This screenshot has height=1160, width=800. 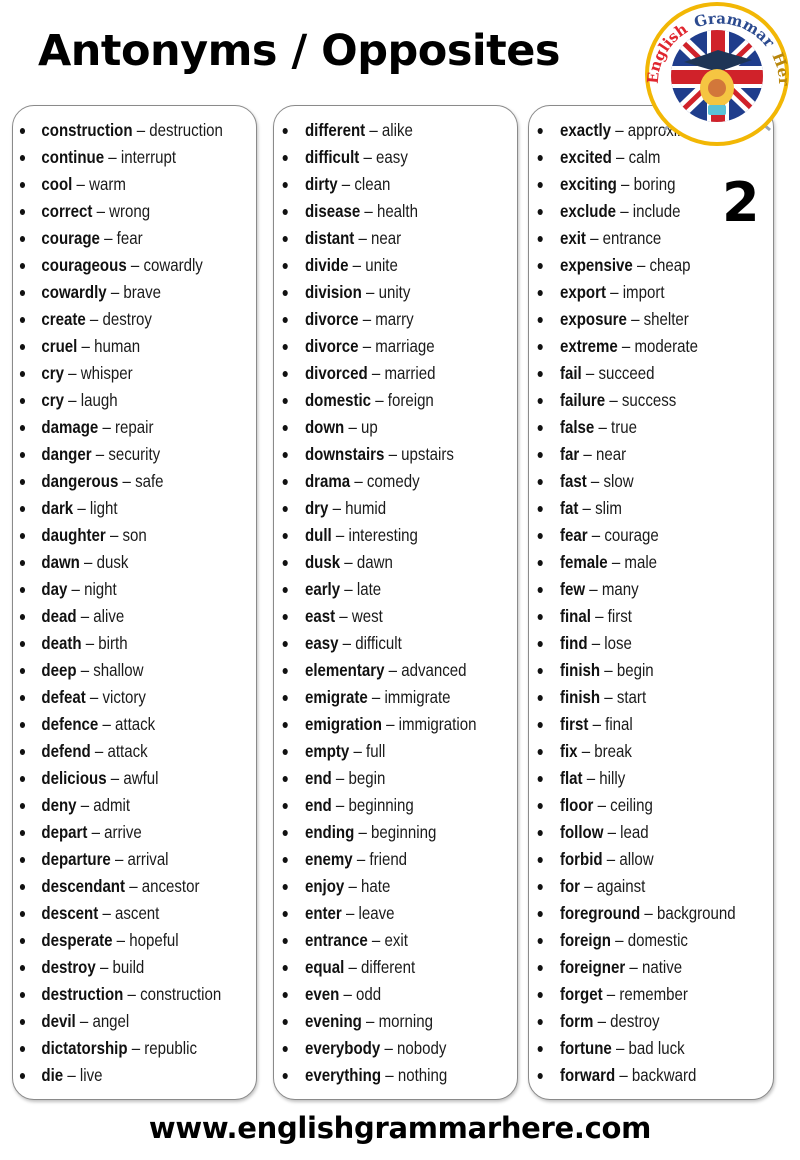 What do you see at coordinates (582, 292) in the screenshot?
I see `word: export` at bounding box center [582, 292].